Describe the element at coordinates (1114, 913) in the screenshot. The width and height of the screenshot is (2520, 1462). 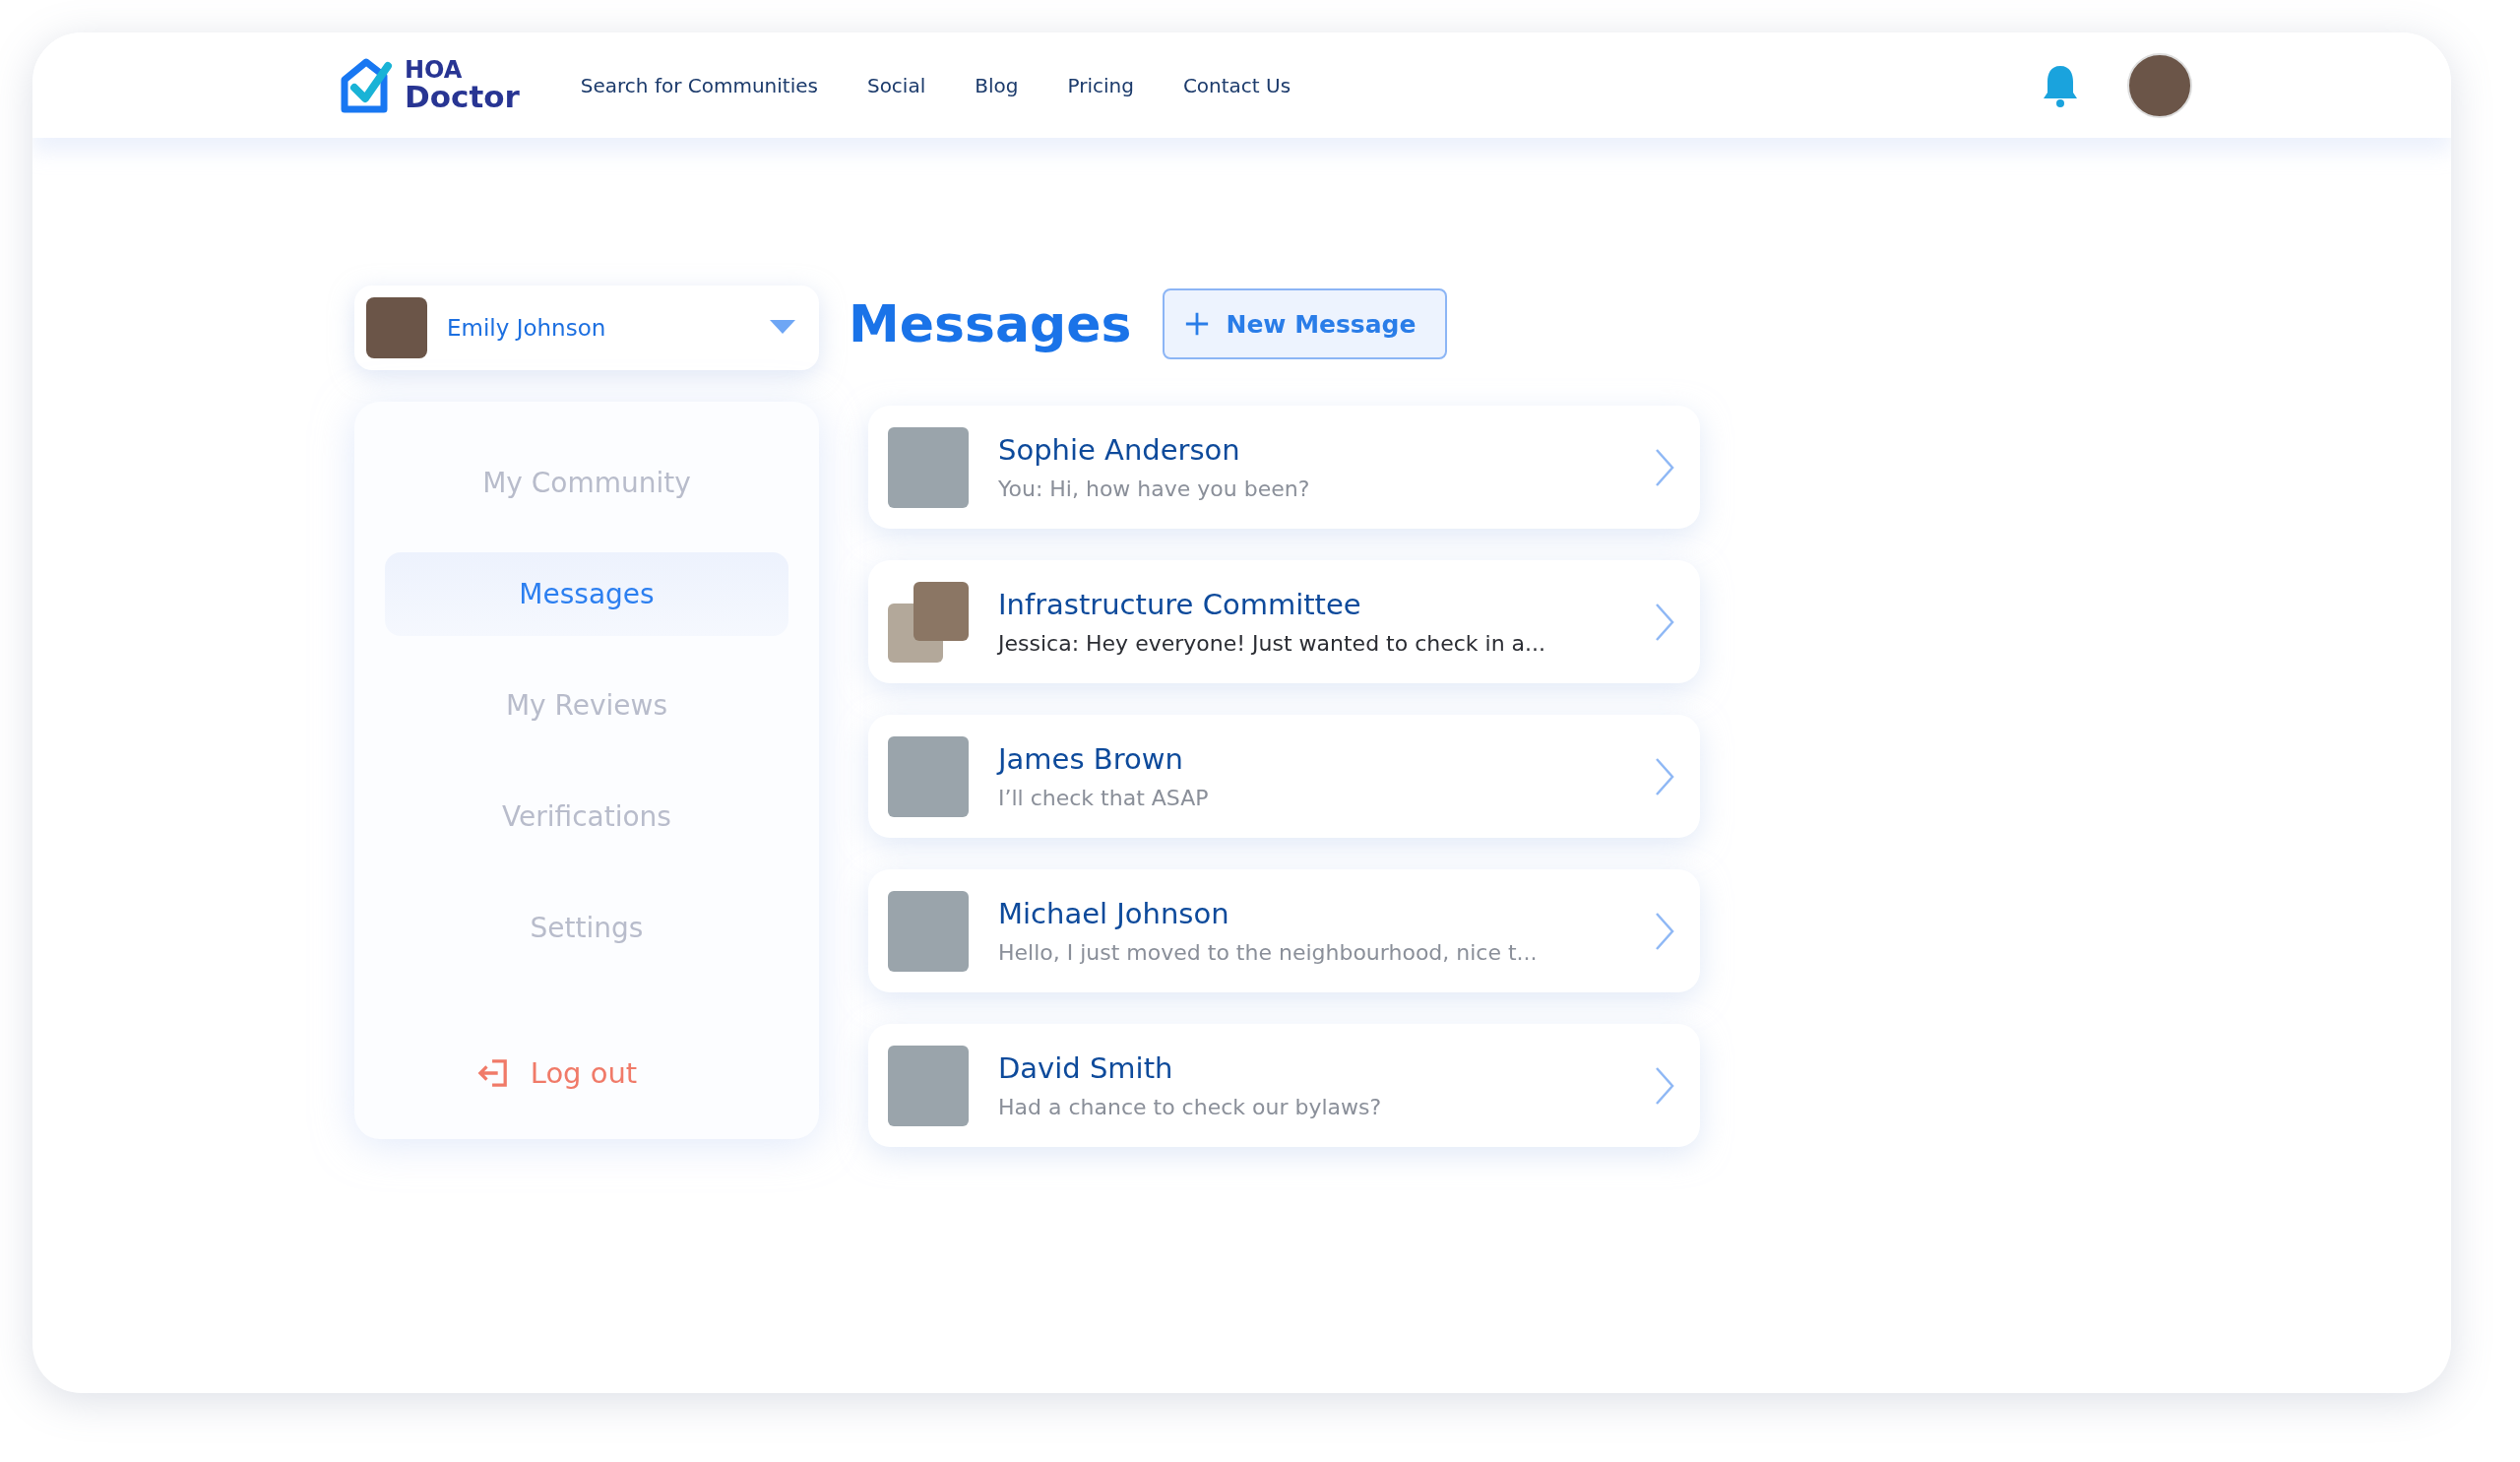
I see `contact-name: Michael Johnson` at that location.